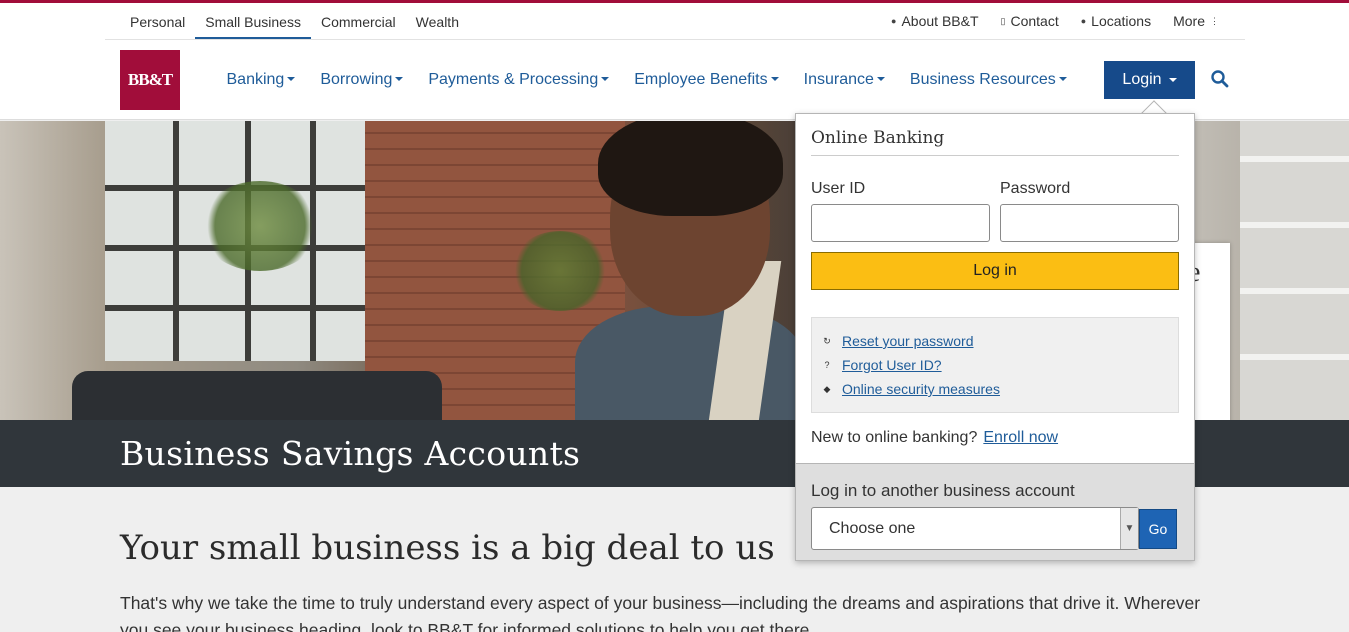 This screenshot has width=1349, height=632. What do you see at coordinates (838, 188) in the screenshot?
I see `user-id-label: User ID` at bounding box center [838, 188].